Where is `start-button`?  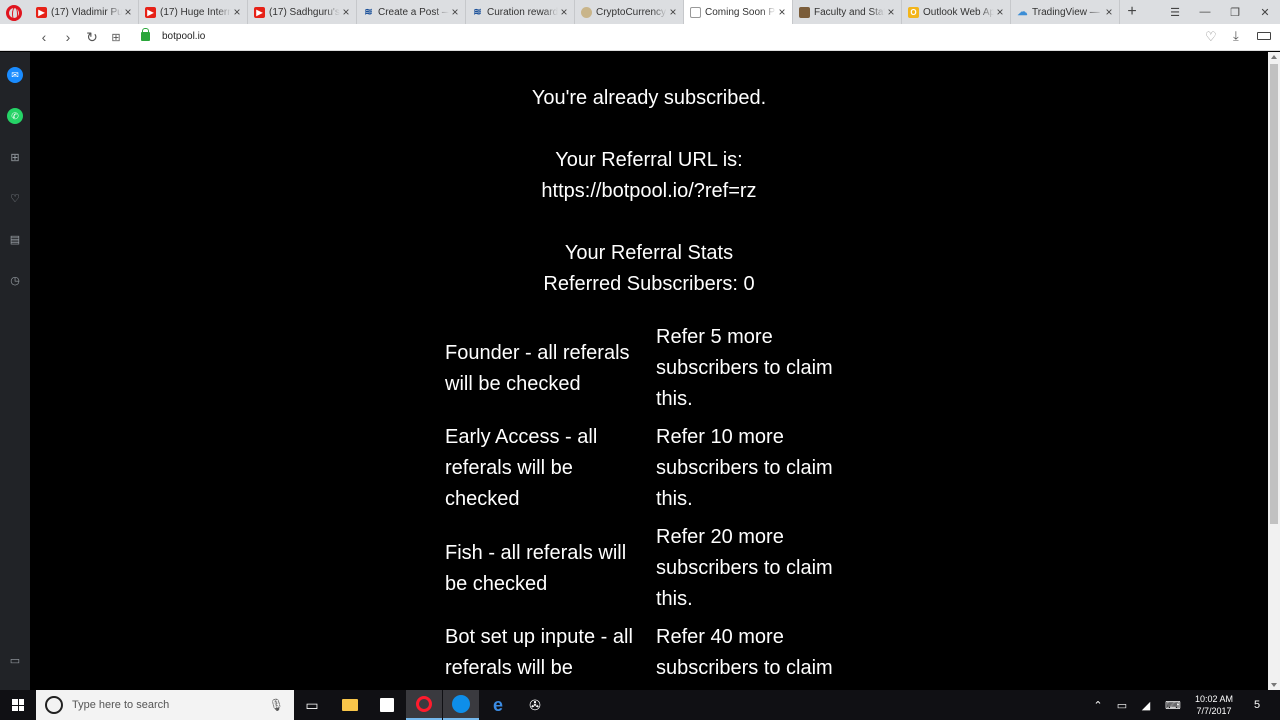 start-button is located at coordinates (18, 705).